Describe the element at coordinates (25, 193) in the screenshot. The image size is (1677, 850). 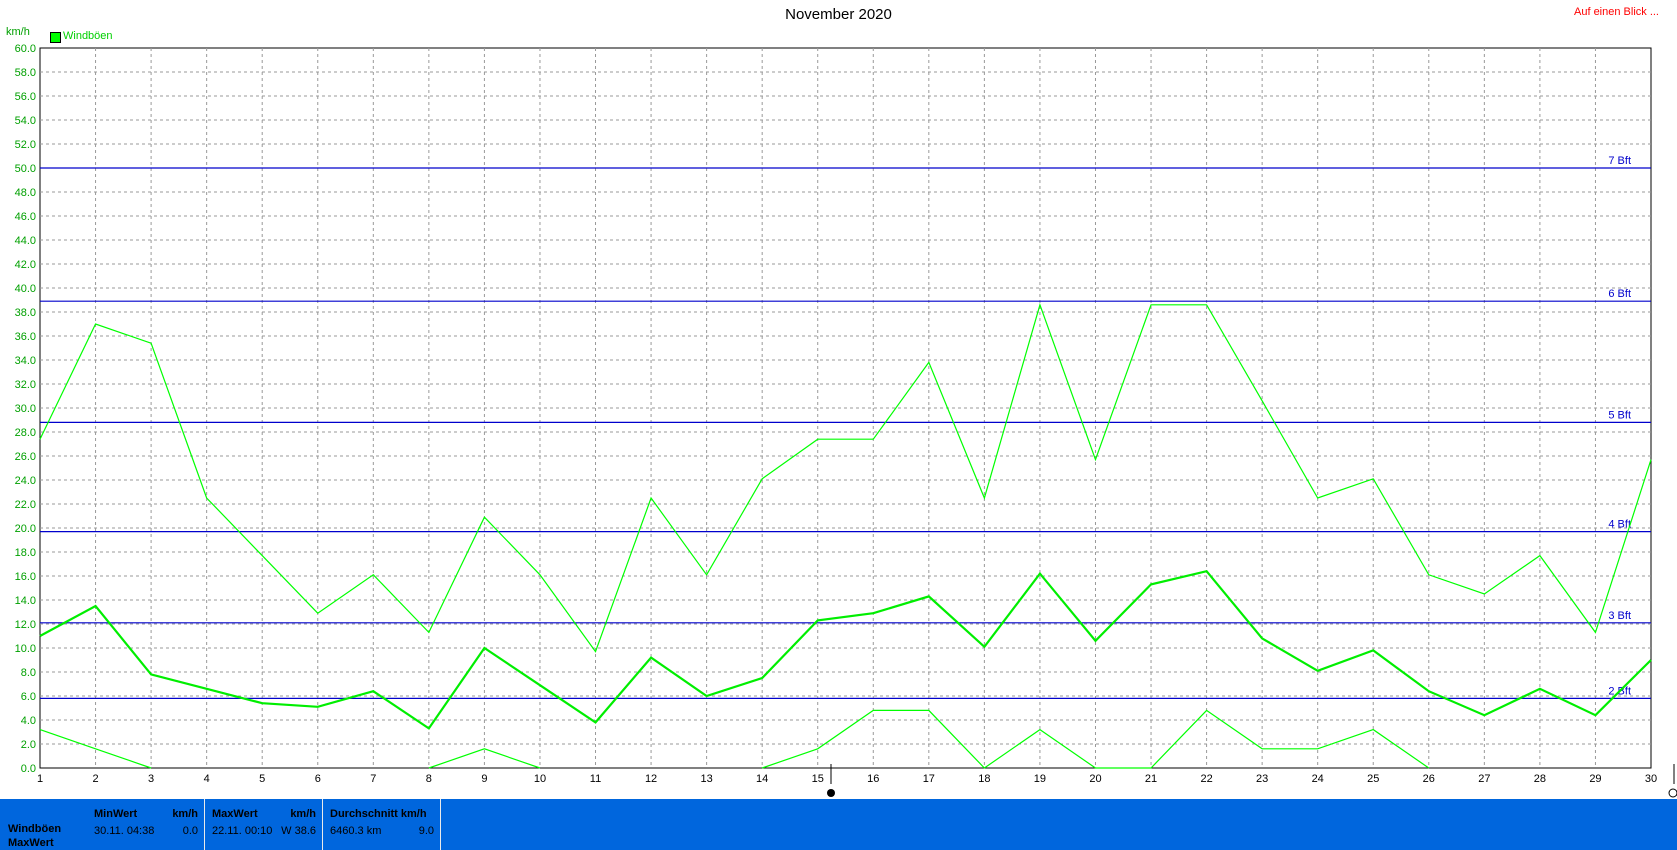
I see `y-tick-label: 48.0` at that location.